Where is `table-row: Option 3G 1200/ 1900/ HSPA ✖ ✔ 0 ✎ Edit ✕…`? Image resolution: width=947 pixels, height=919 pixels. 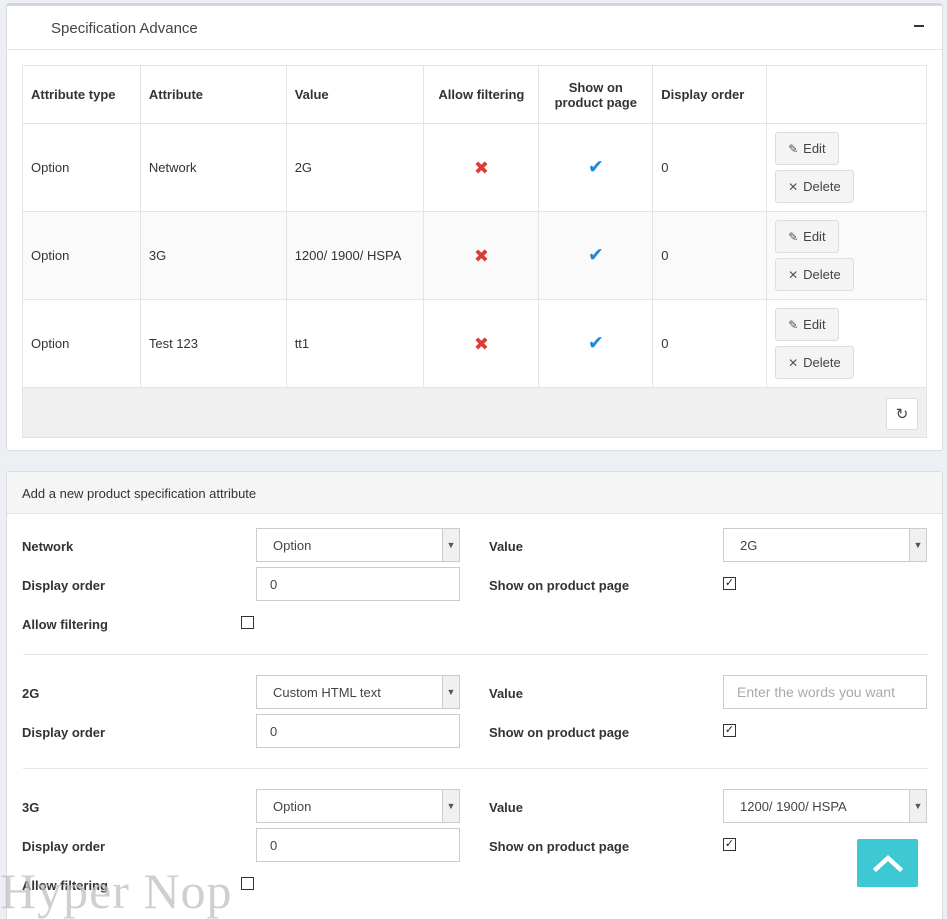 table-row: Option 3G 1200/ 1900/ HSPA ✖ ✔ 0 ✎ Edit ✕… is located at coordinates (474, 255).